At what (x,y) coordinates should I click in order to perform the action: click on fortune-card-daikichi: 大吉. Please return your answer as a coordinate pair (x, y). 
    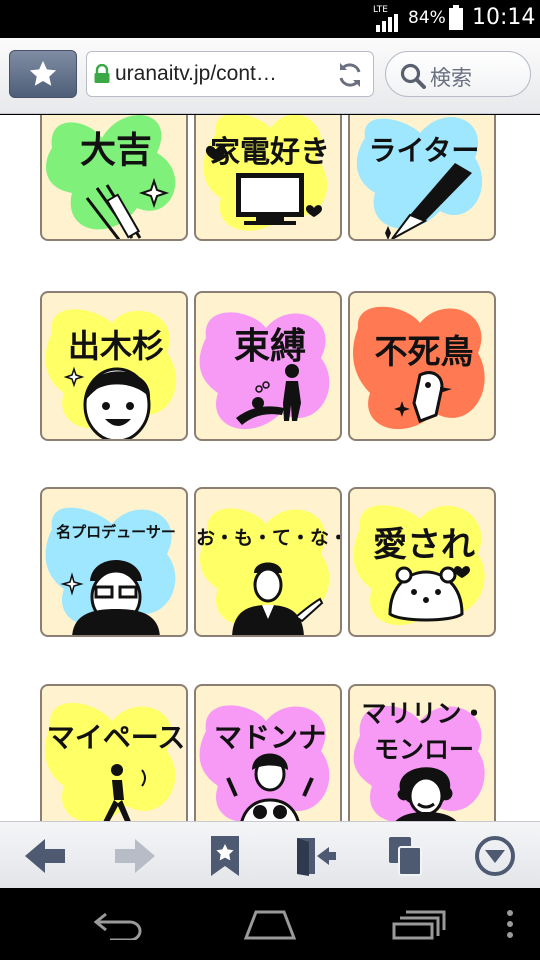
    Looking at the image, I should click on (114, 178).